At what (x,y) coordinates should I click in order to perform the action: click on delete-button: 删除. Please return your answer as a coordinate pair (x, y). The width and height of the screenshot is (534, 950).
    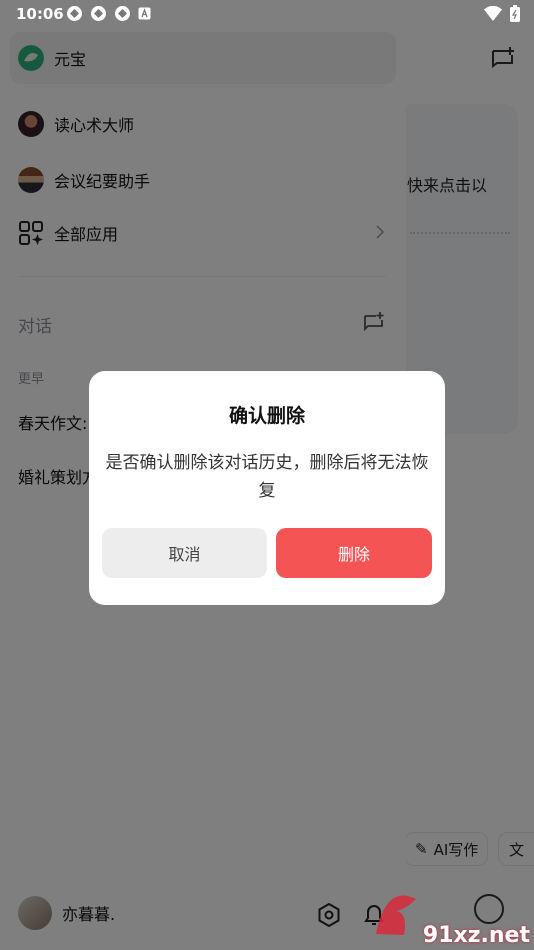
    Looking at the image, I should click on (354, 553).